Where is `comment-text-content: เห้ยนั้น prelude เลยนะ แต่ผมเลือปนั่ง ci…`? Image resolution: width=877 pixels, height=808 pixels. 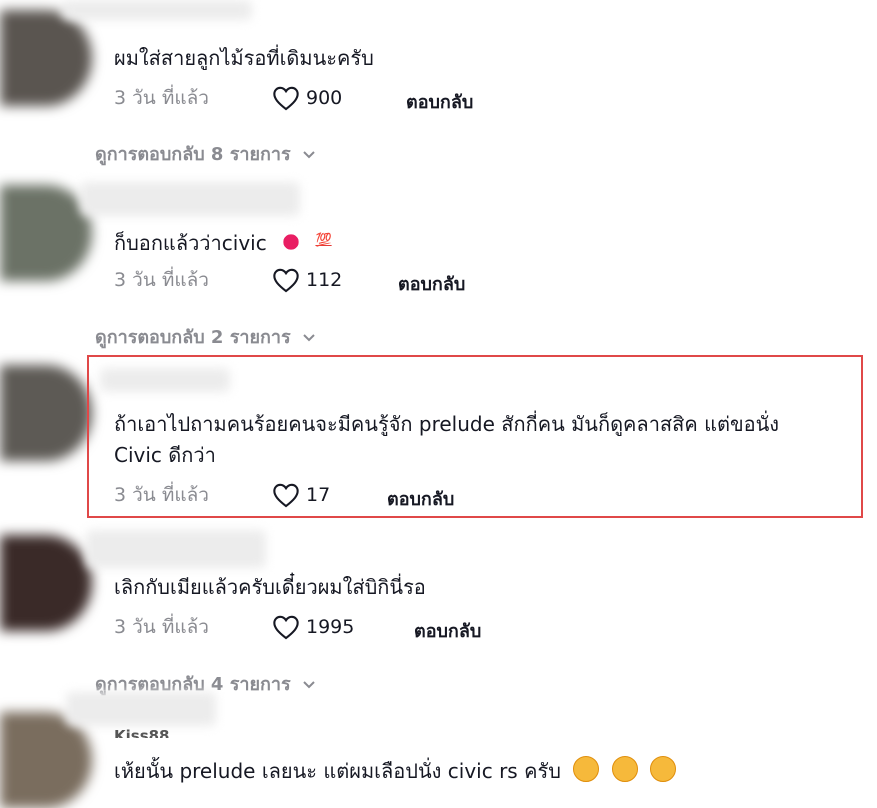
comment-text-content: เห้ยนั้น prelude เลยนะ แต่ผมเลือปนั่ง ci… is located at coordinates (337, 771).